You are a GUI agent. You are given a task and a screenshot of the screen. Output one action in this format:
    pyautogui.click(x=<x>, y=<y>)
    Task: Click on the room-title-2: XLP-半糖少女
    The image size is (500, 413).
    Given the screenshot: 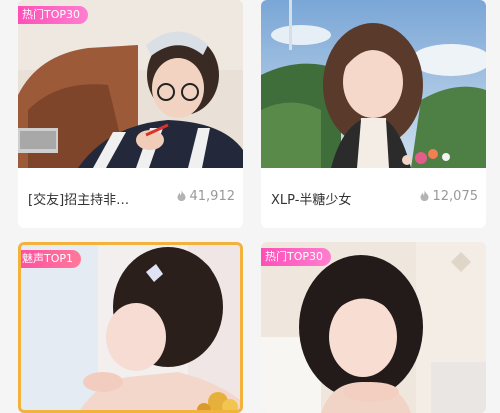 What is the action you would take?
    pyautogui.click(x=311, y=198)
    